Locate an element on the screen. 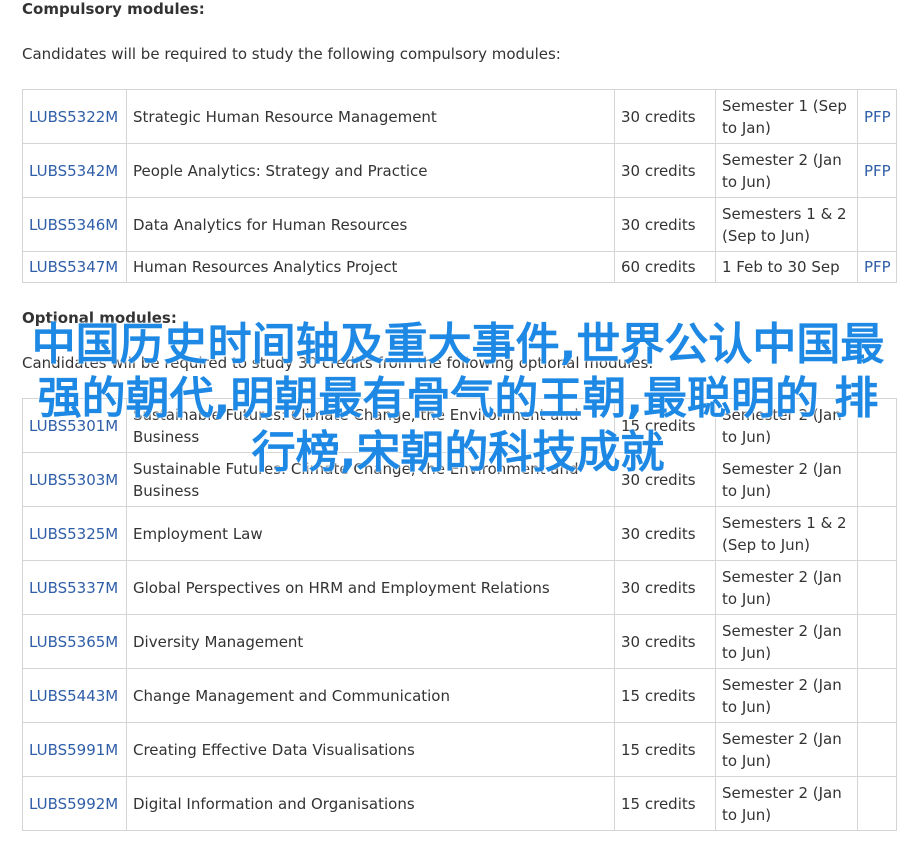  module-code-link: LUBS5347M is located at coordinates (73, 267).